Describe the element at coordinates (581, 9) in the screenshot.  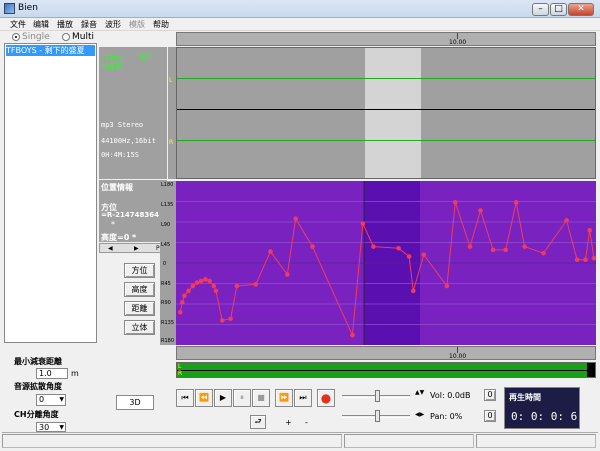
I see `close-button: ✕` at that location.